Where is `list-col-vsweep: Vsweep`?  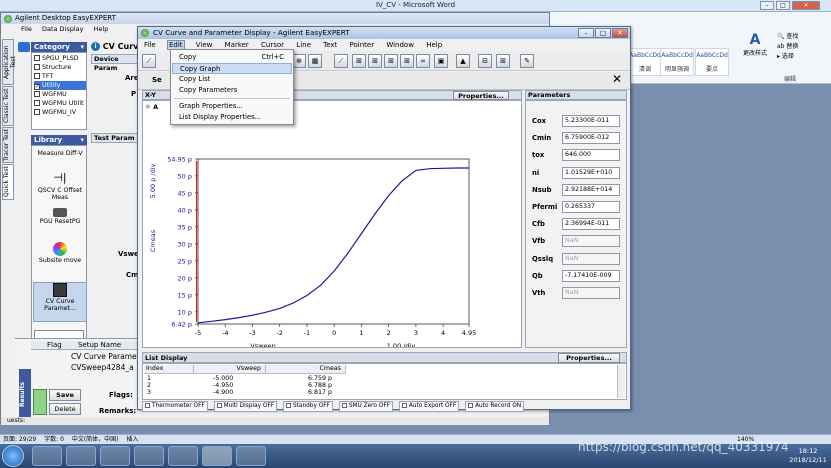 list-col-vsweep: Vsweep is located at coordinates (230, 369).